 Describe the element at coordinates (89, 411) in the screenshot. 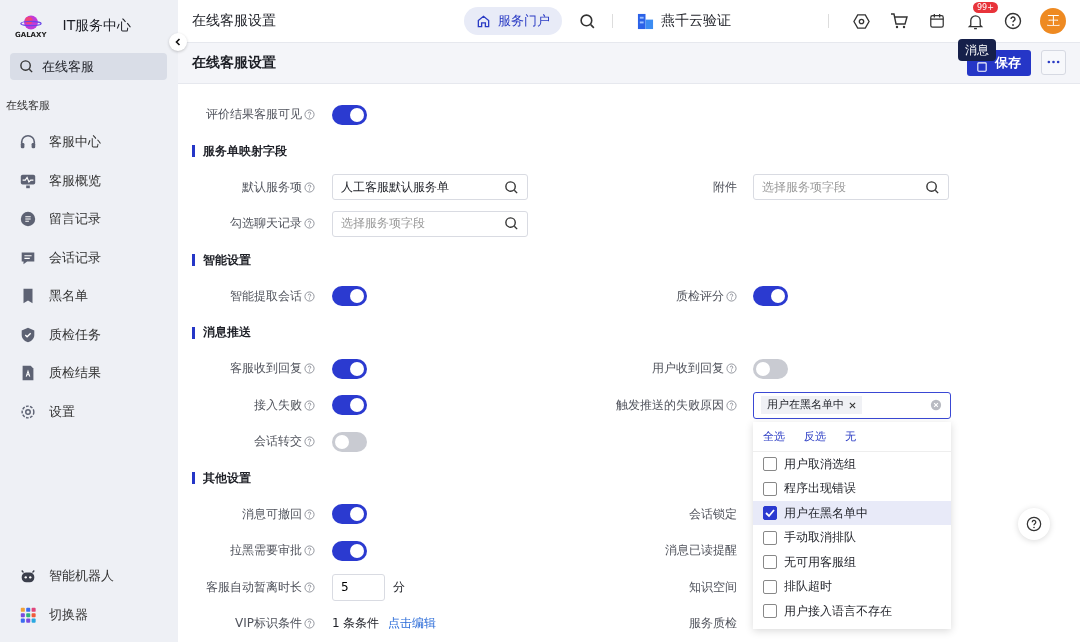

I see `sidebar-item: 设置` at that location.